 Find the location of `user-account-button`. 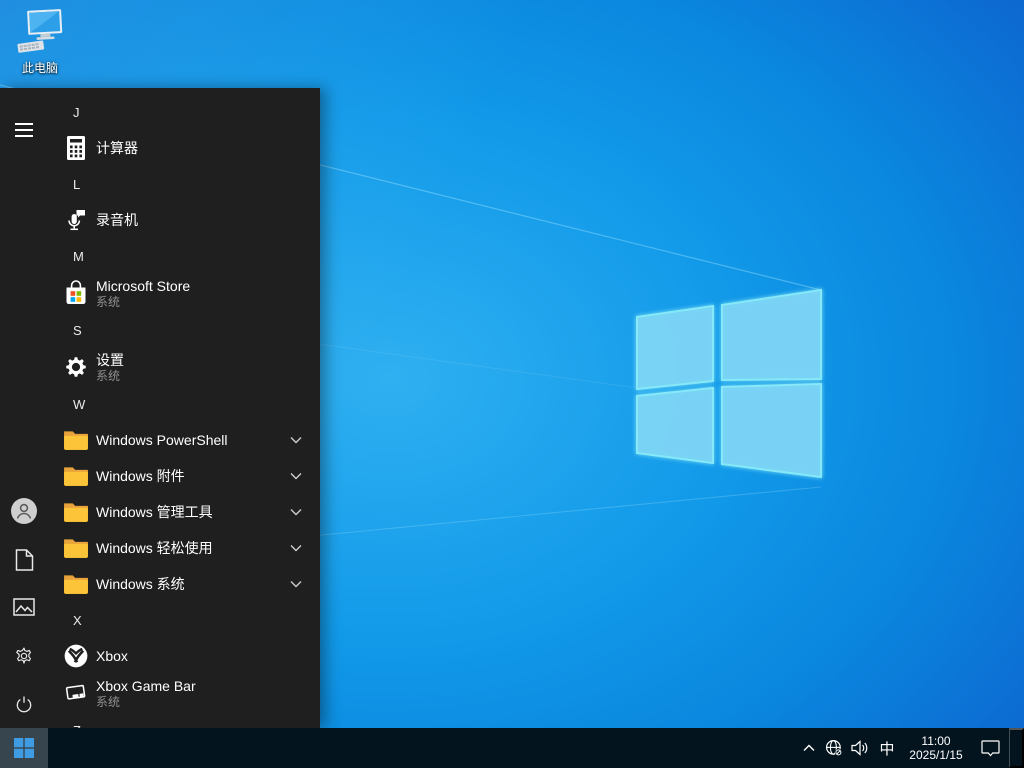

user-account-button is located at coordinates (24, 511).